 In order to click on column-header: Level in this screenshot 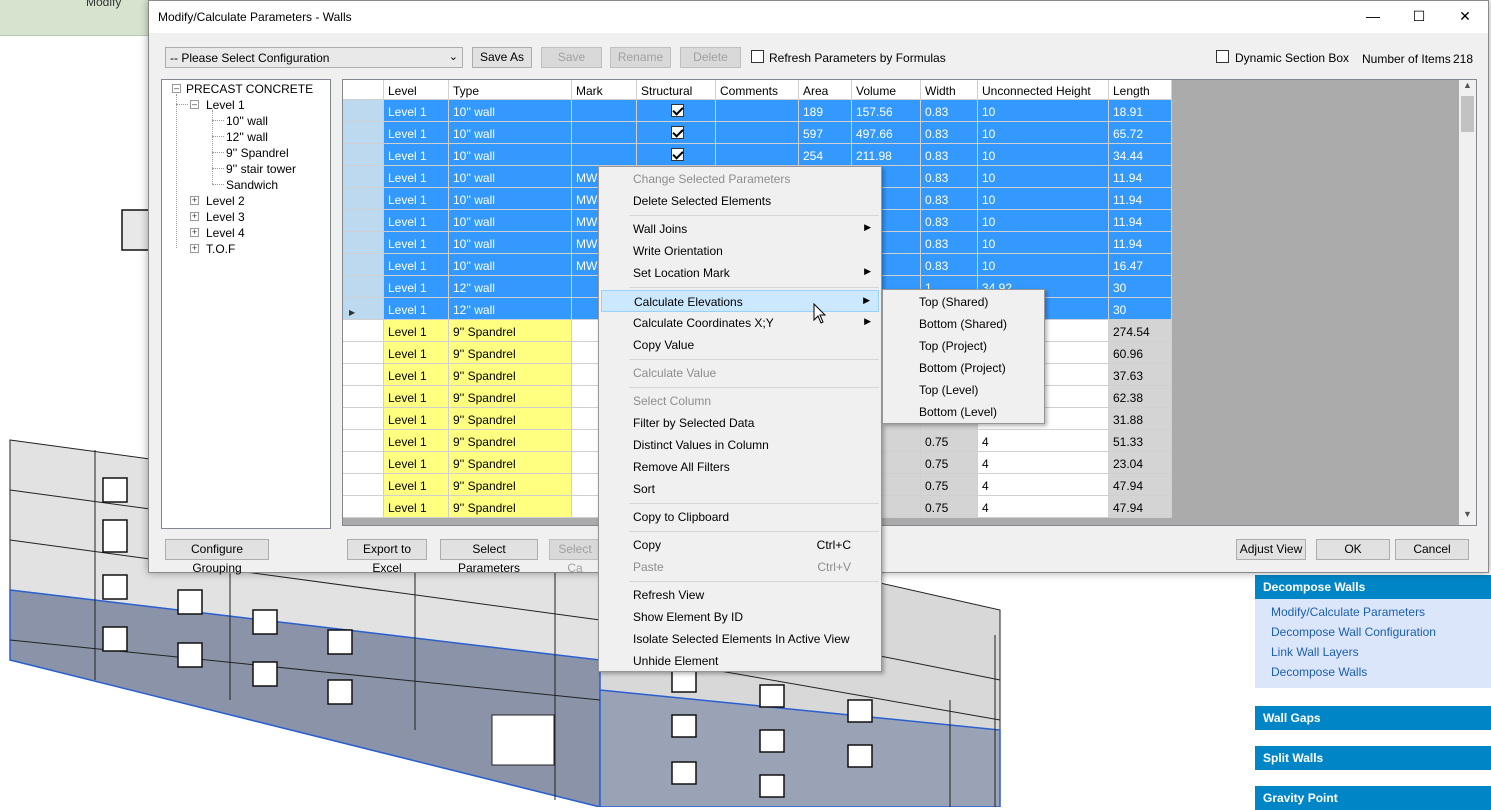, I will do `click(416, 90)`.